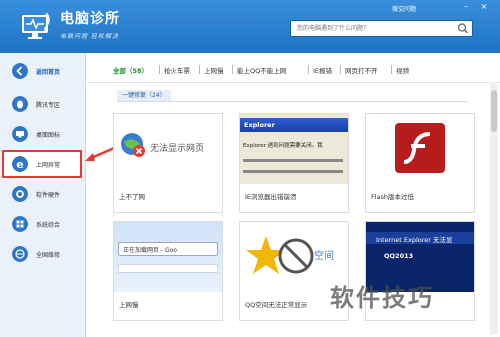 This screenshot has height=337, width=500. What do you see at coordinates (399, 256) in the screenshot?
I see `card-thumb-text: QQ2013` at bounding box center [399, 256].